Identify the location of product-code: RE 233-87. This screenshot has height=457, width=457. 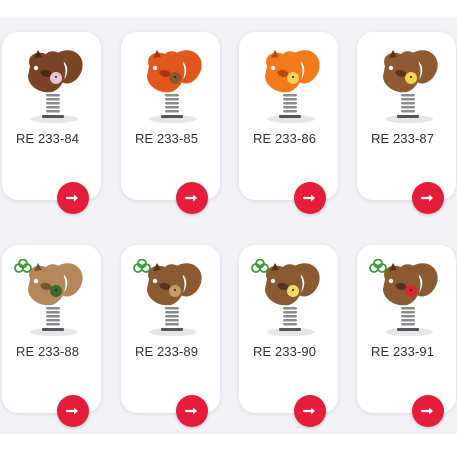
(403, 138).